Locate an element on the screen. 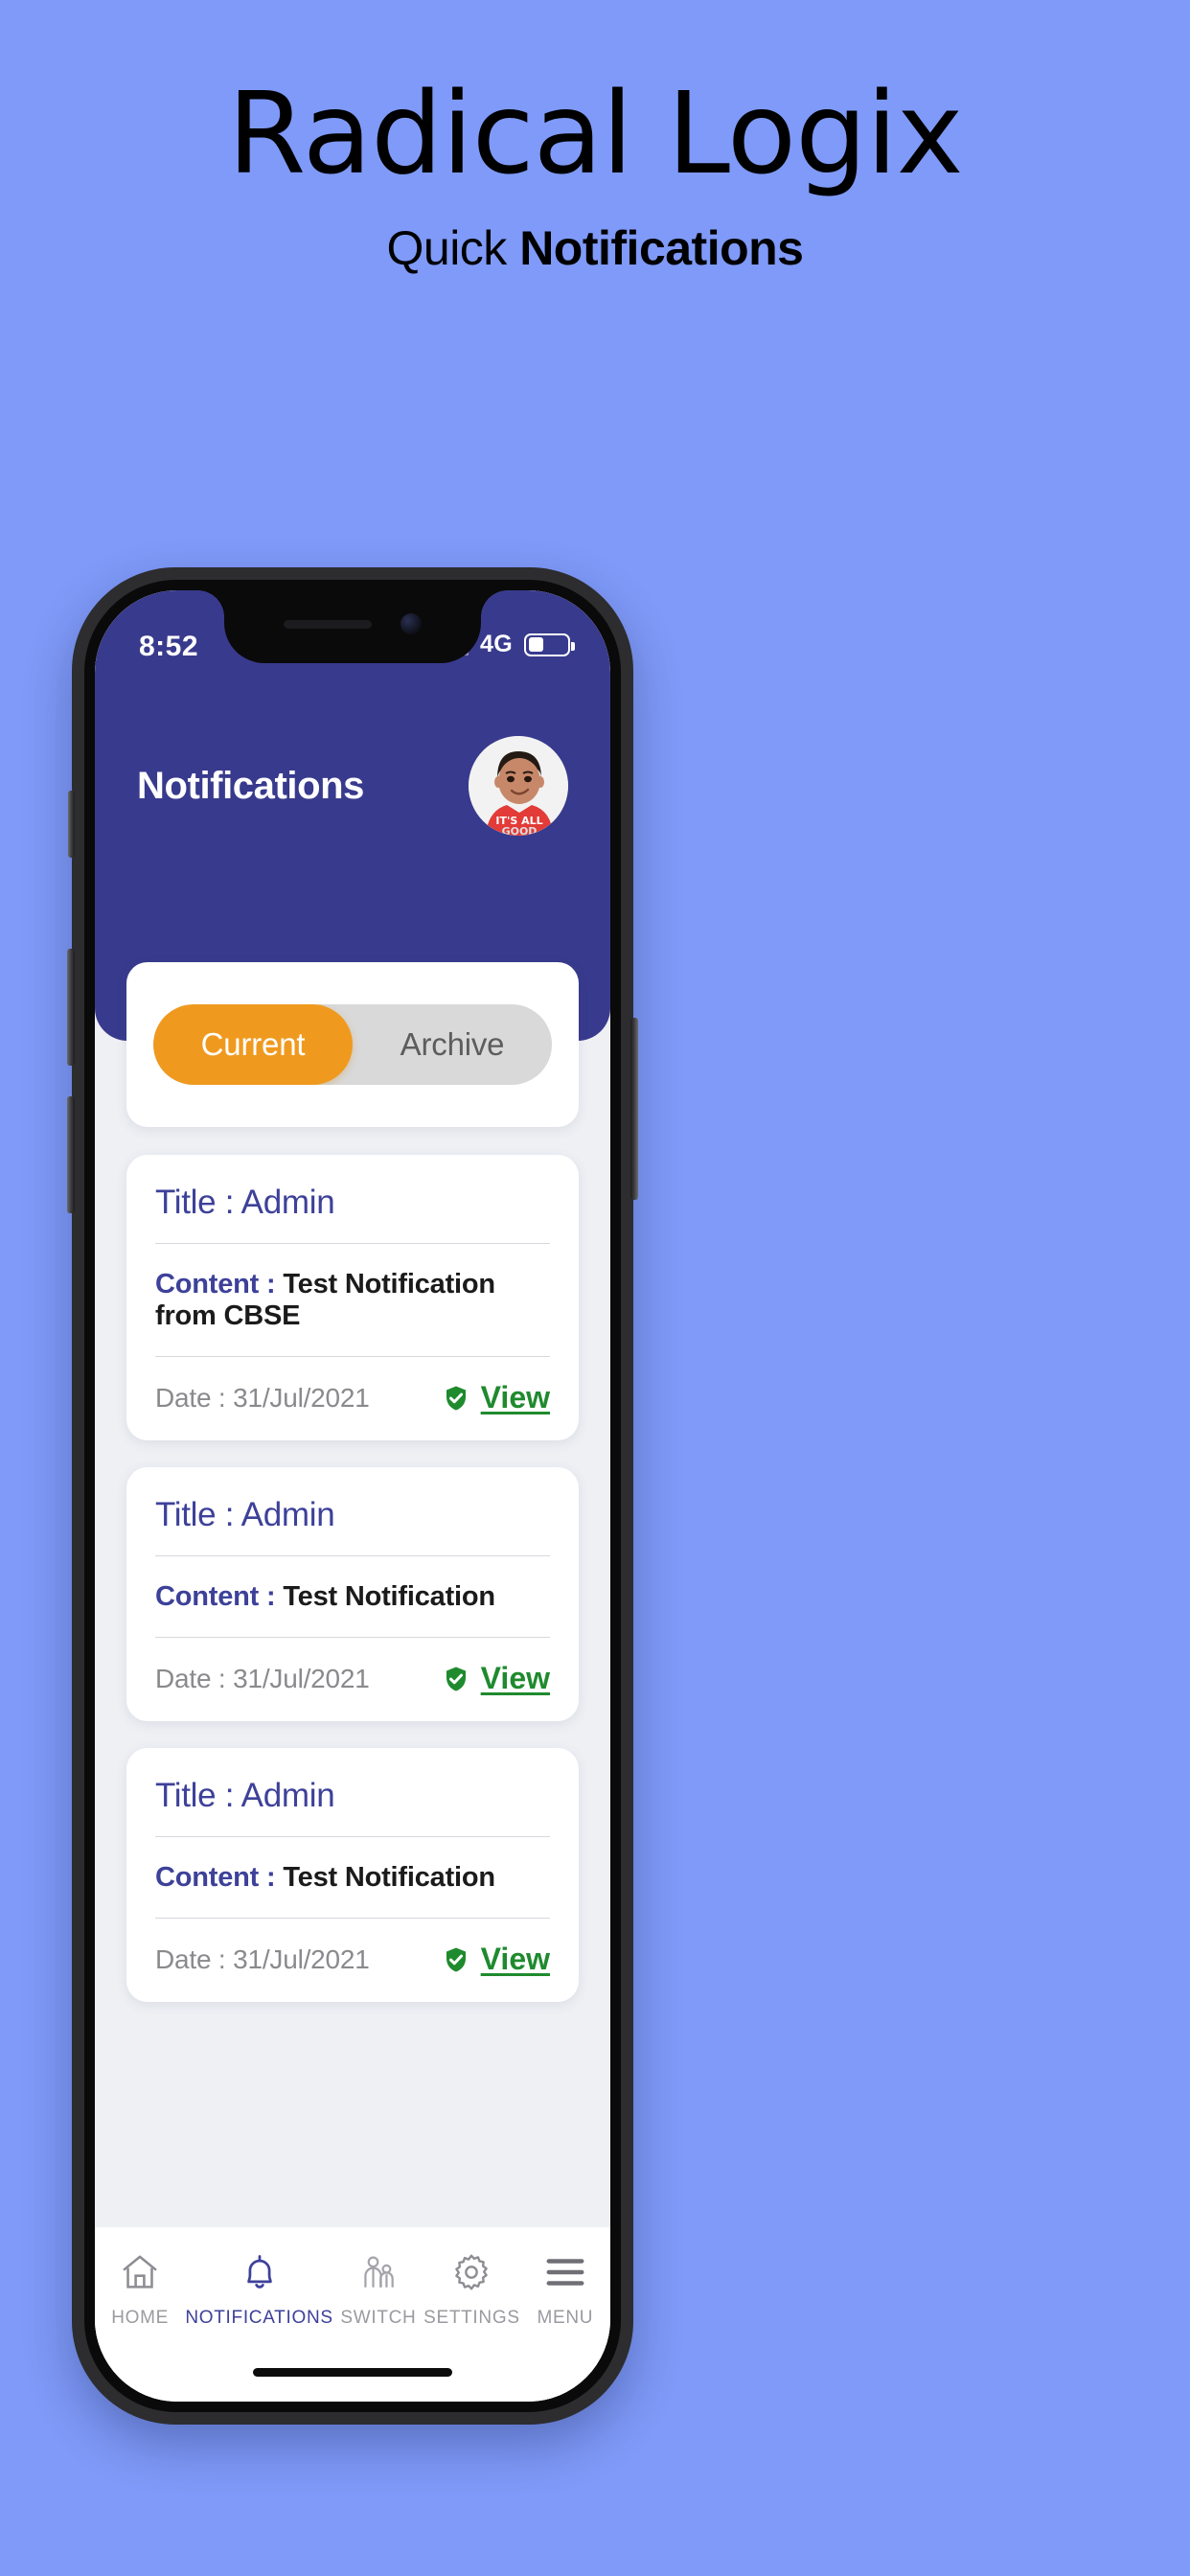 The image size is (1190, 2576). tab-current: Current is located at coordinates (253, 1044).